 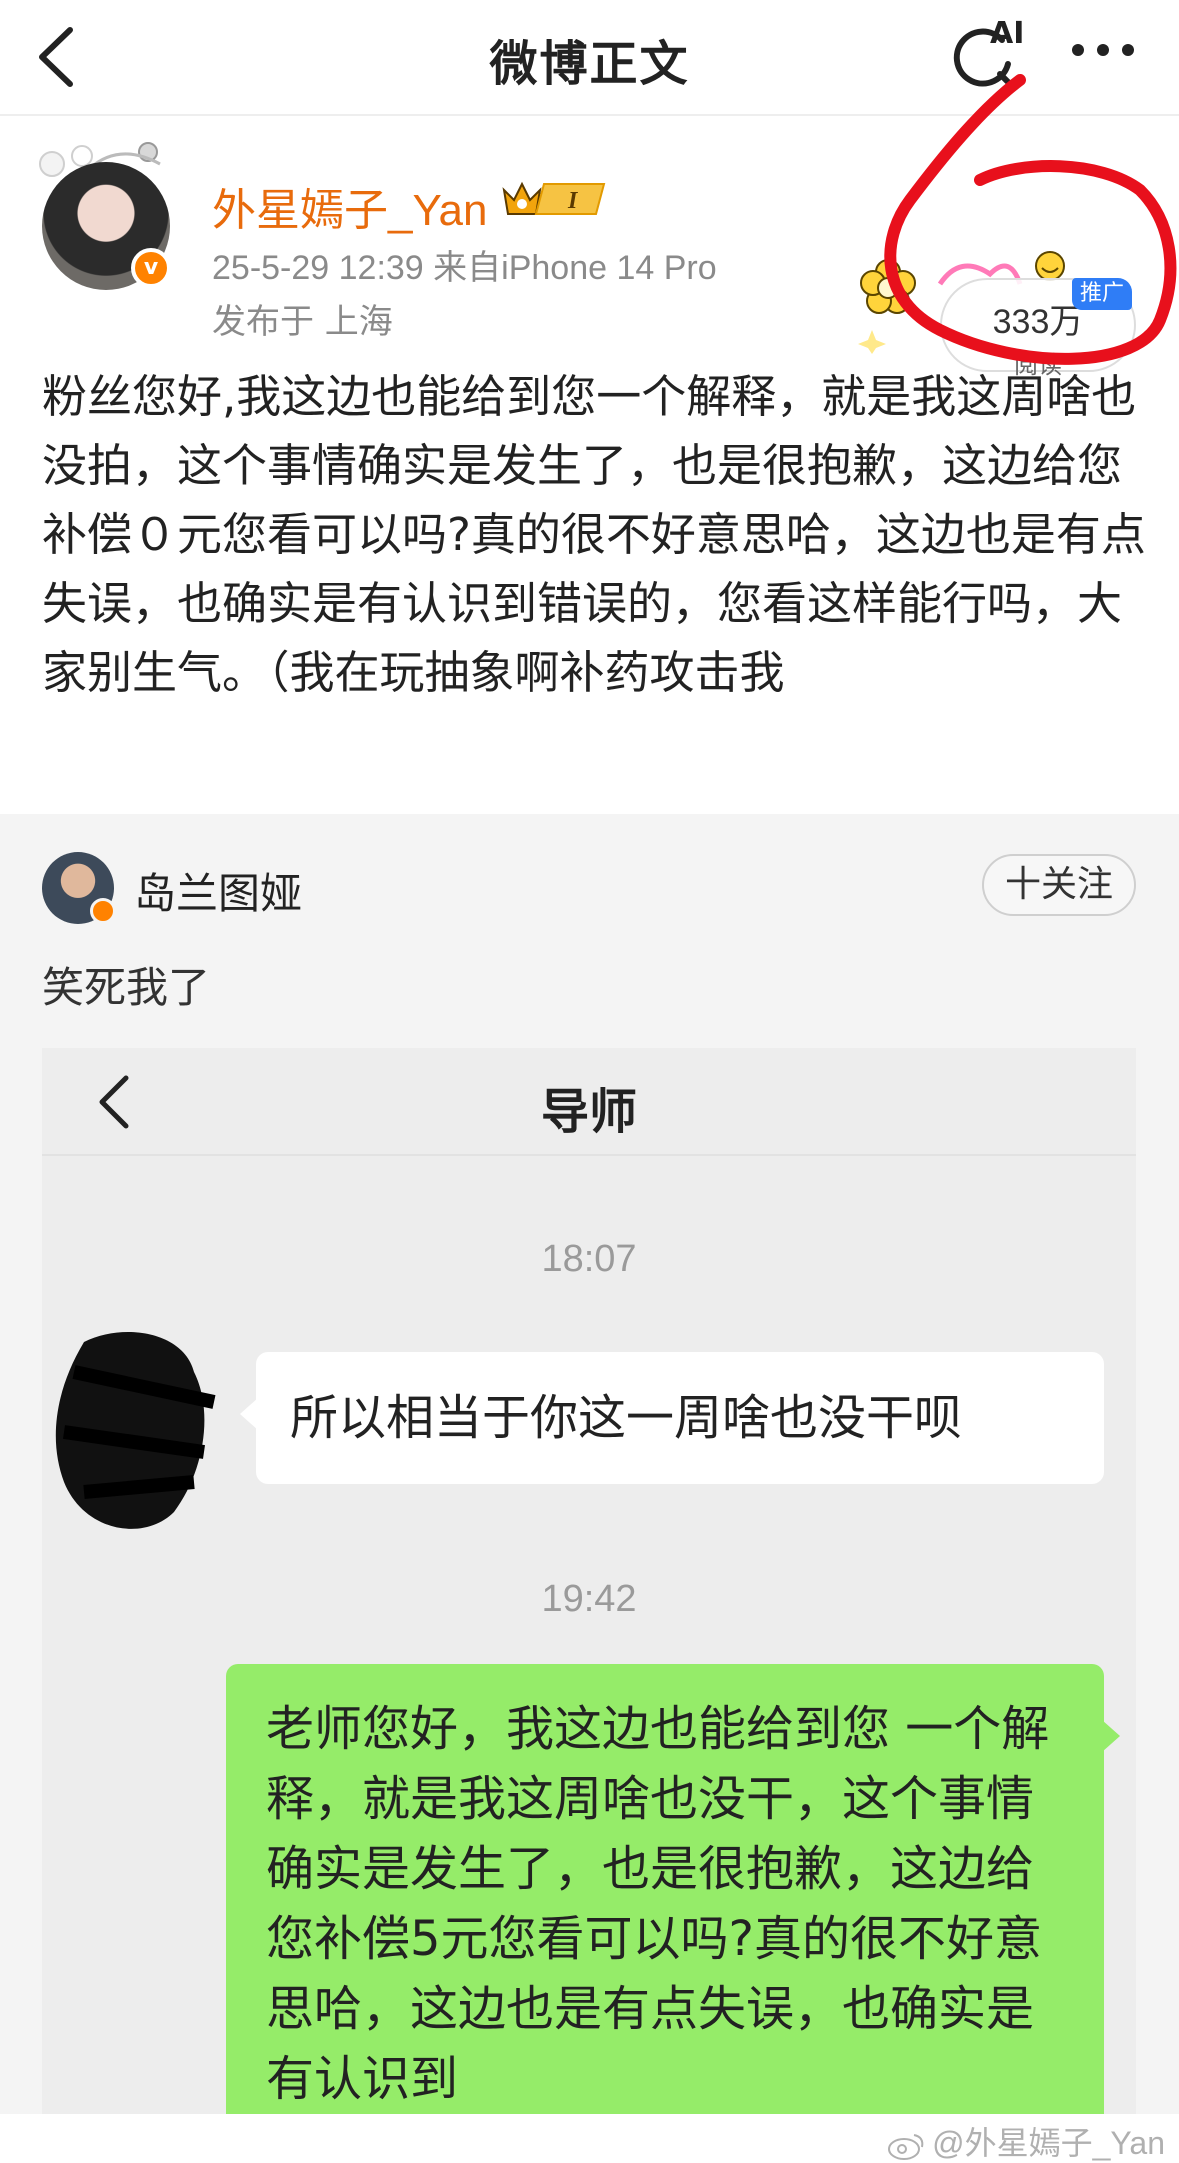 I want to click on post-location: 发布于 上海, so click(x=302, y=322).